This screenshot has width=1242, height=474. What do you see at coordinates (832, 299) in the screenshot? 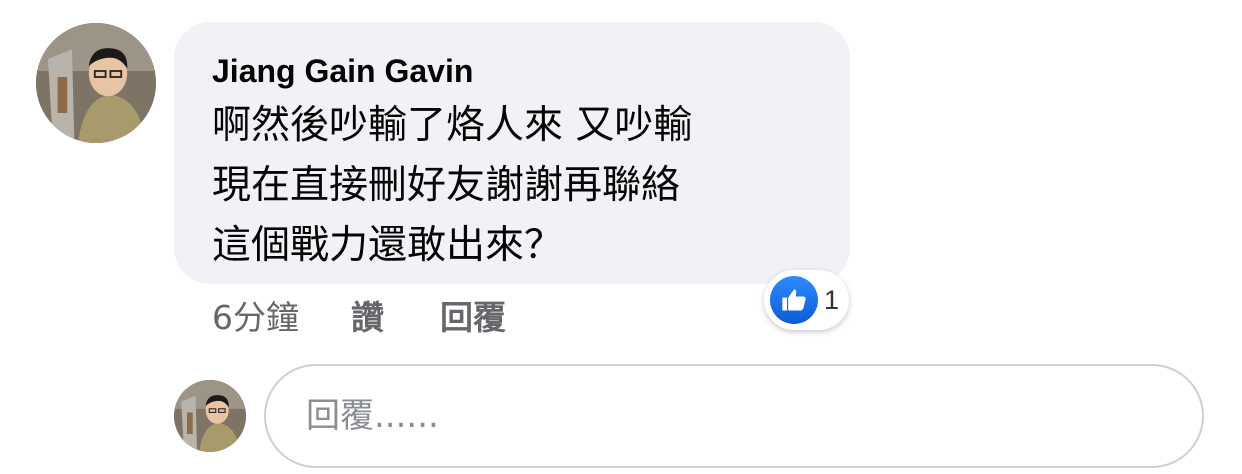
I see `reaction-count: 1` at bounding box center [832, 299].